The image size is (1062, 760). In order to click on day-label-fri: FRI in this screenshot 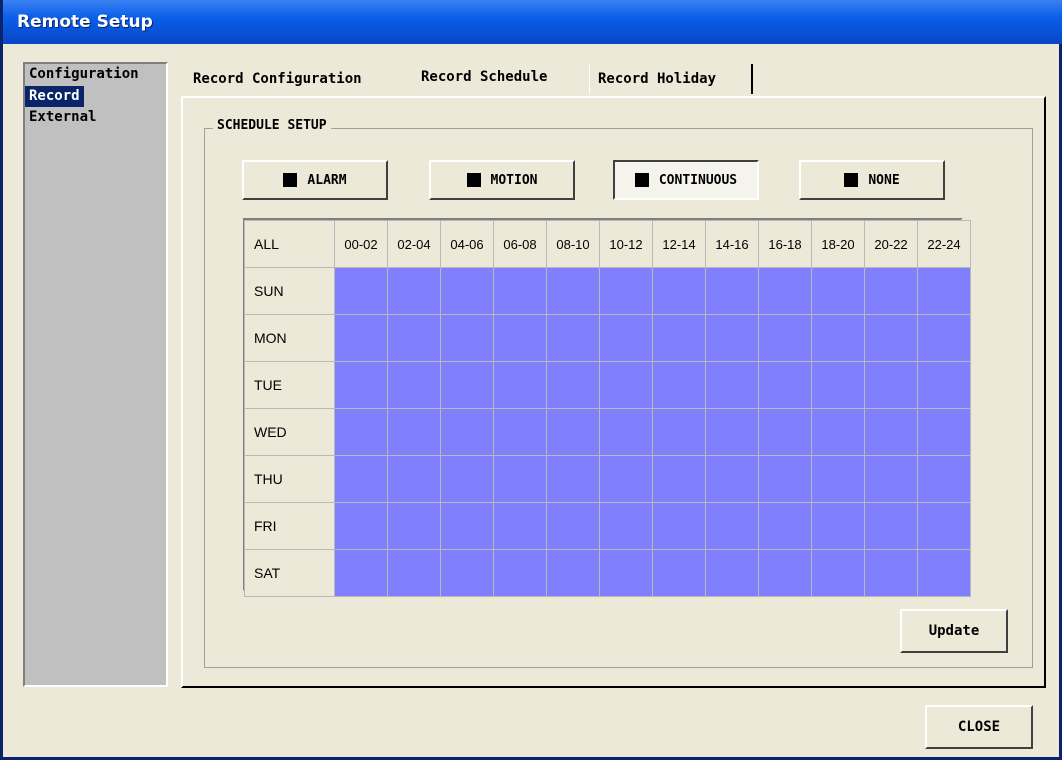, I will do `click(289, 526)`.